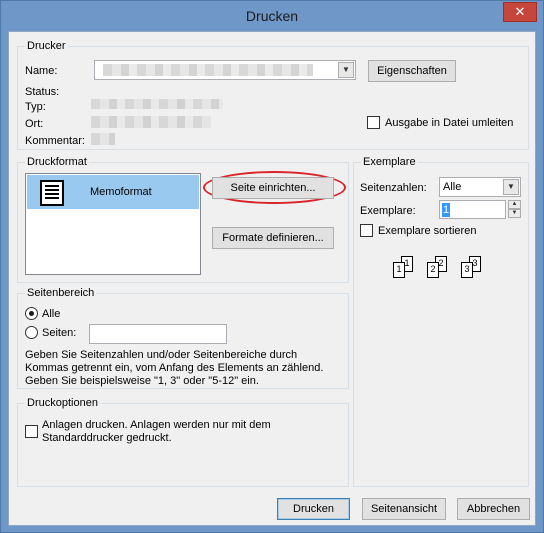 The height and width of the screenshot is (533, 544). I want to click on print-to-file-label: Ausgabe in Datei umleiten, so click(449, 123).